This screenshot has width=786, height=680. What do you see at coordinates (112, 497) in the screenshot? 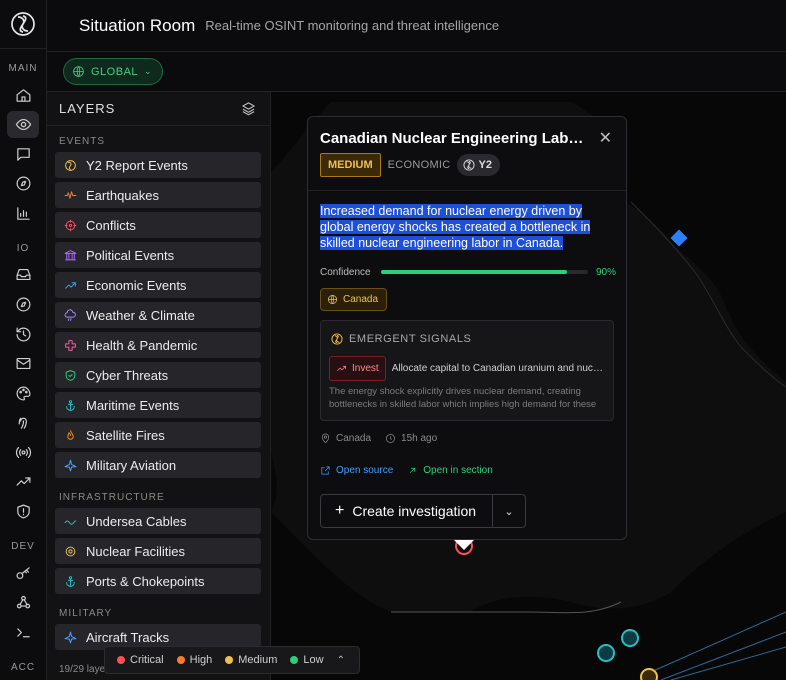
I see `layers-section-infrastructure: INFRASTRUCTURE` at bounding box center [112, 497].